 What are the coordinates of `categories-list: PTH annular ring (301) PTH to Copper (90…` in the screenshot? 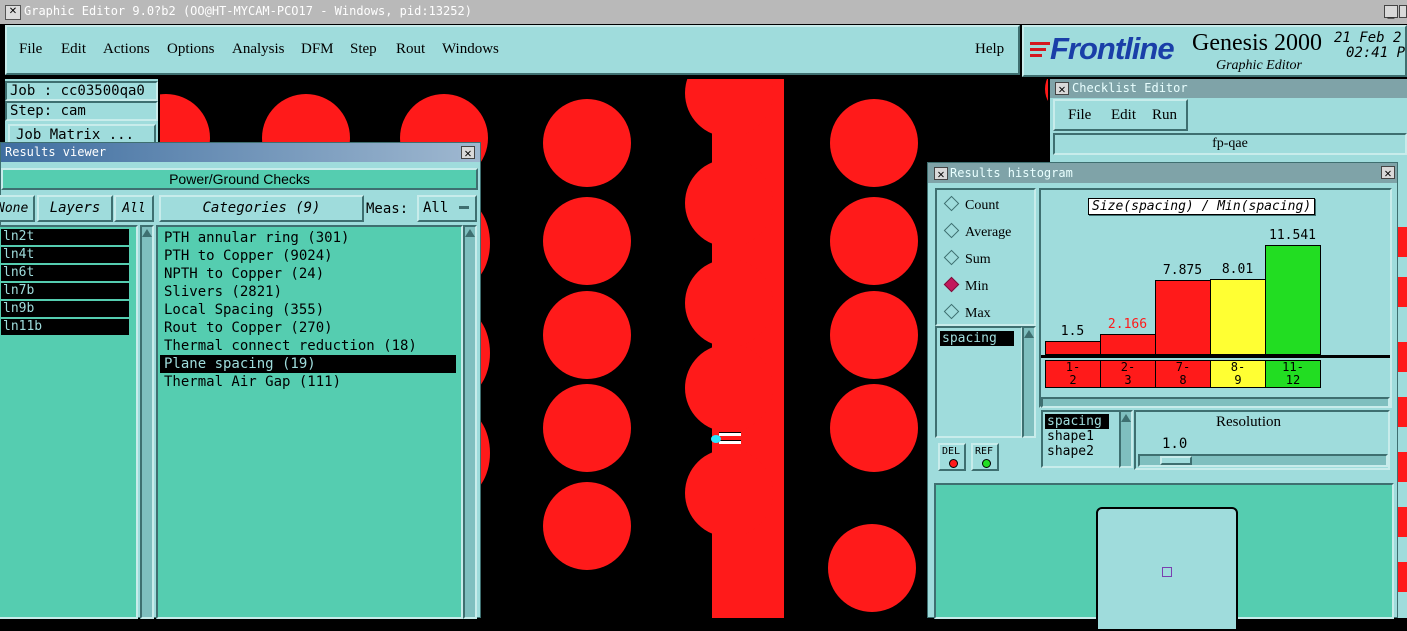 It's located at (309, 422).